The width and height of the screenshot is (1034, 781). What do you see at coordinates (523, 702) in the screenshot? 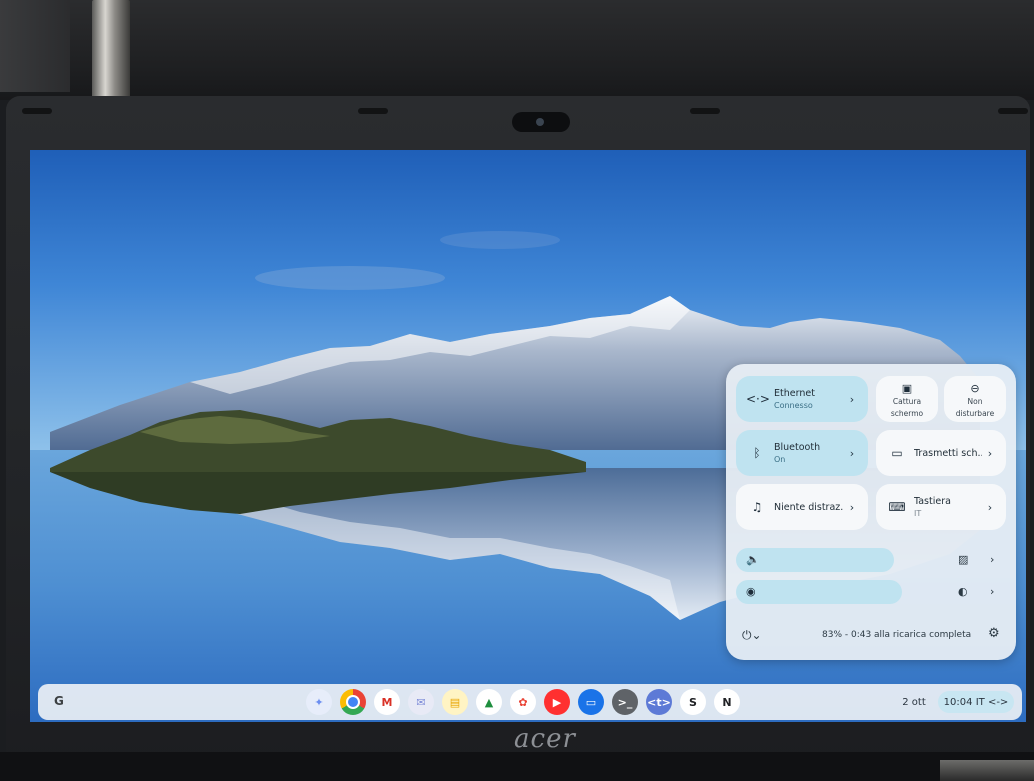
I see `photos-app-icon: ✿` at bounding box center [523, 702].